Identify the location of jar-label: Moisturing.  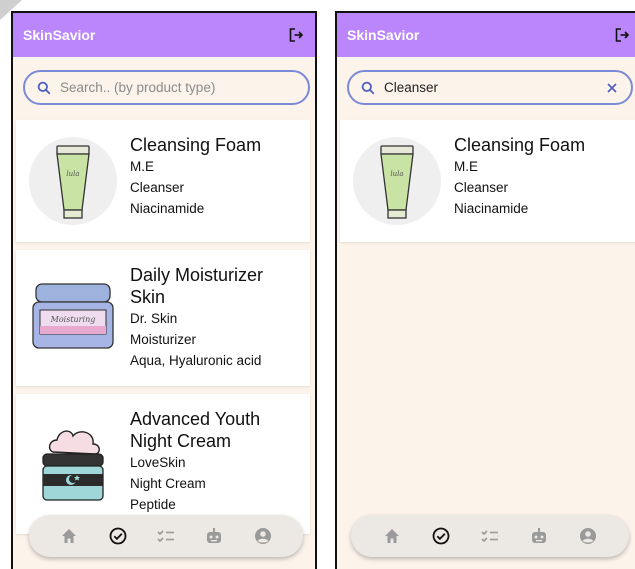
(73, 319).